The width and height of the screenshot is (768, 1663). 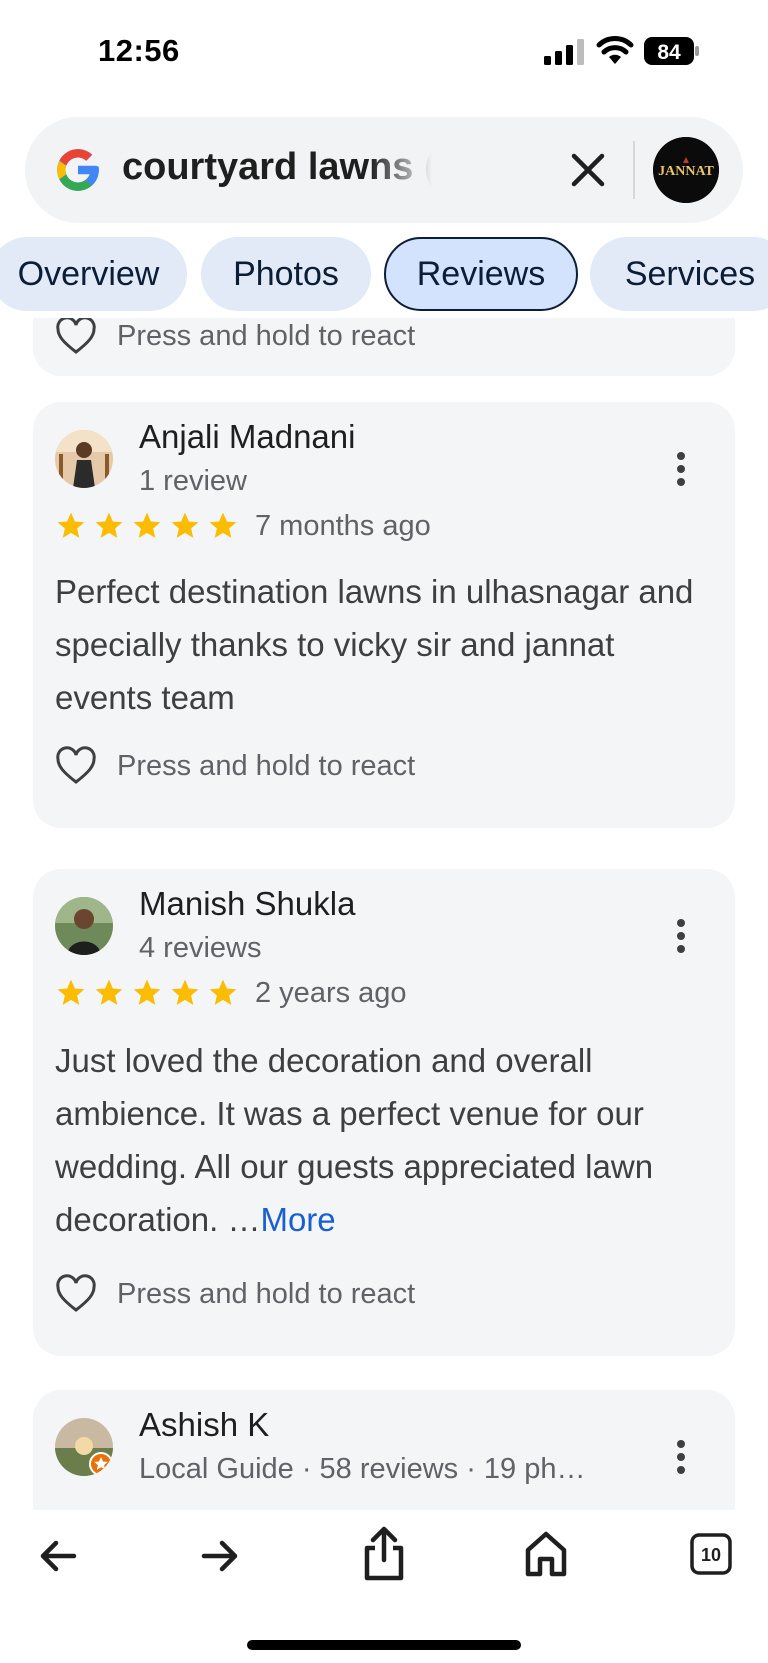 What do you see at coordinates (384, 1554) in the screenshot?
I see `share-icon` at bounding box center [384, 1554].